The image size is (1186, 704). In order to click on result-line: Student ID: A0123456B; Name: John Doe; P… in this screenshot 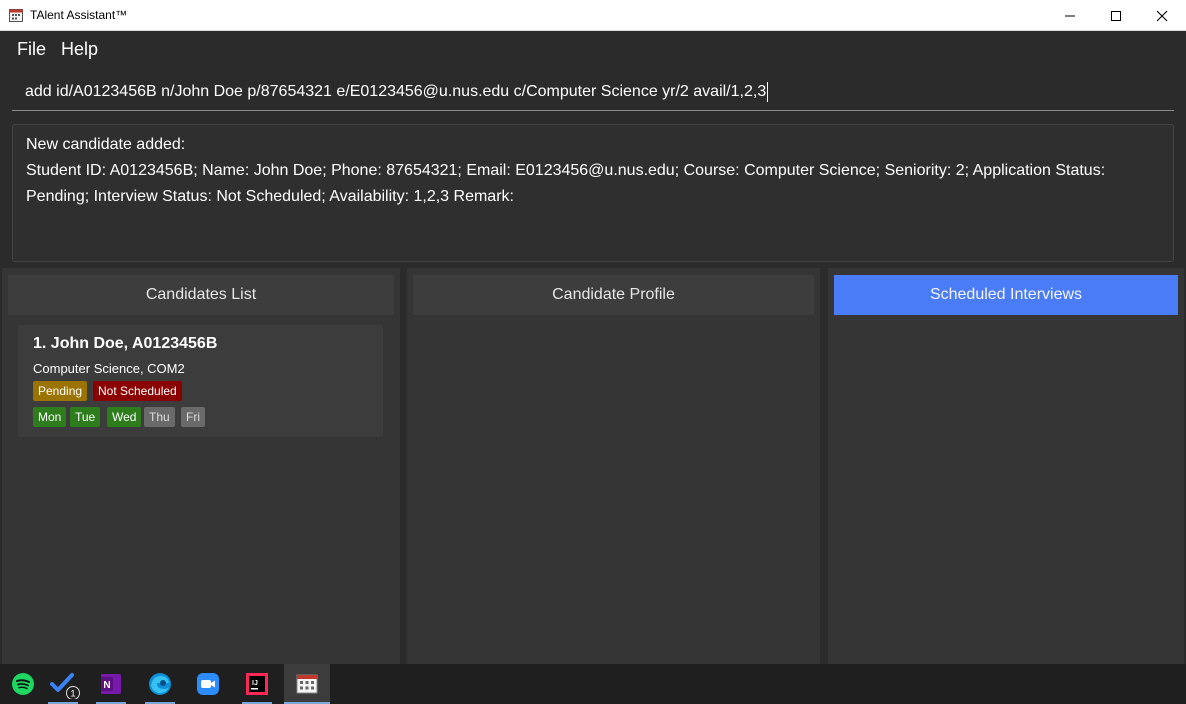, I will do `click(566, 170)`.